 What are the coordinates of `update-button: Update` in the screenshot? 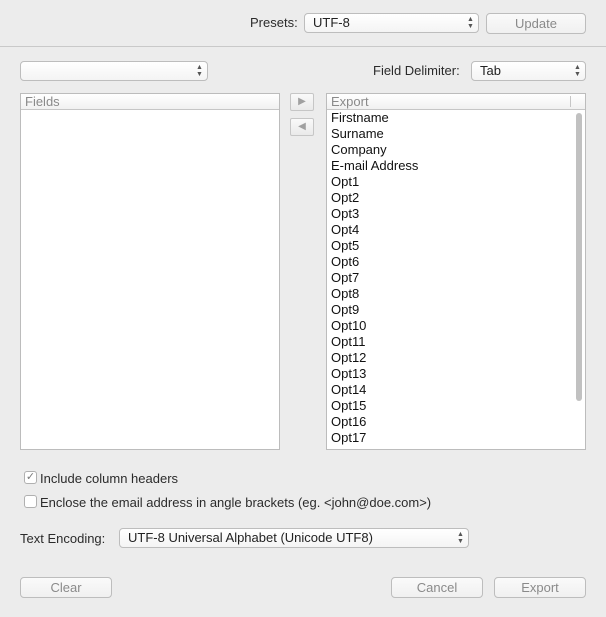 It's located at (536, 23).